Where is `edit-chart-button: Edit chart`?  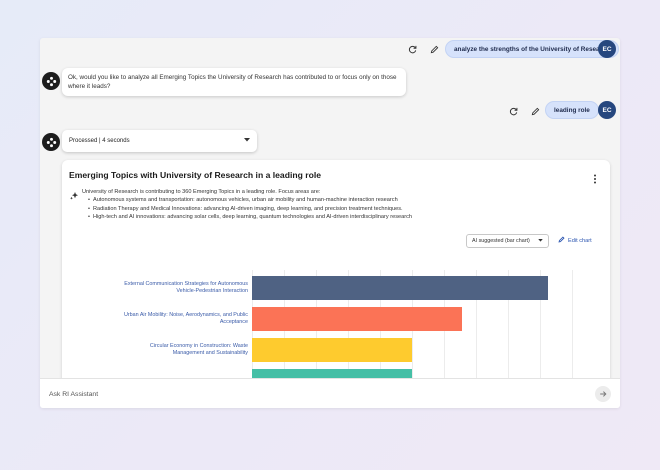
edit-chart-button: Edit chart is located at coordinates (575, 240).